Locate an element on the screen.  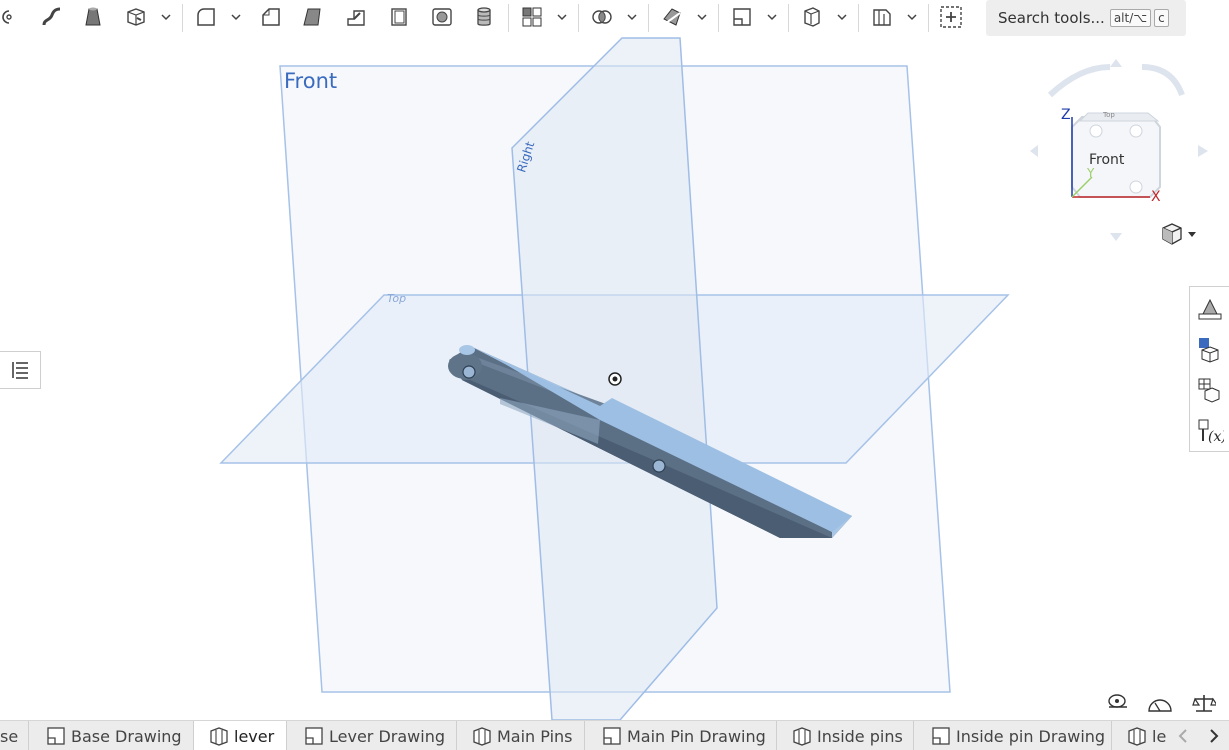
tab-base-drawing: Base Drawing is located at coordinates (111, 735).